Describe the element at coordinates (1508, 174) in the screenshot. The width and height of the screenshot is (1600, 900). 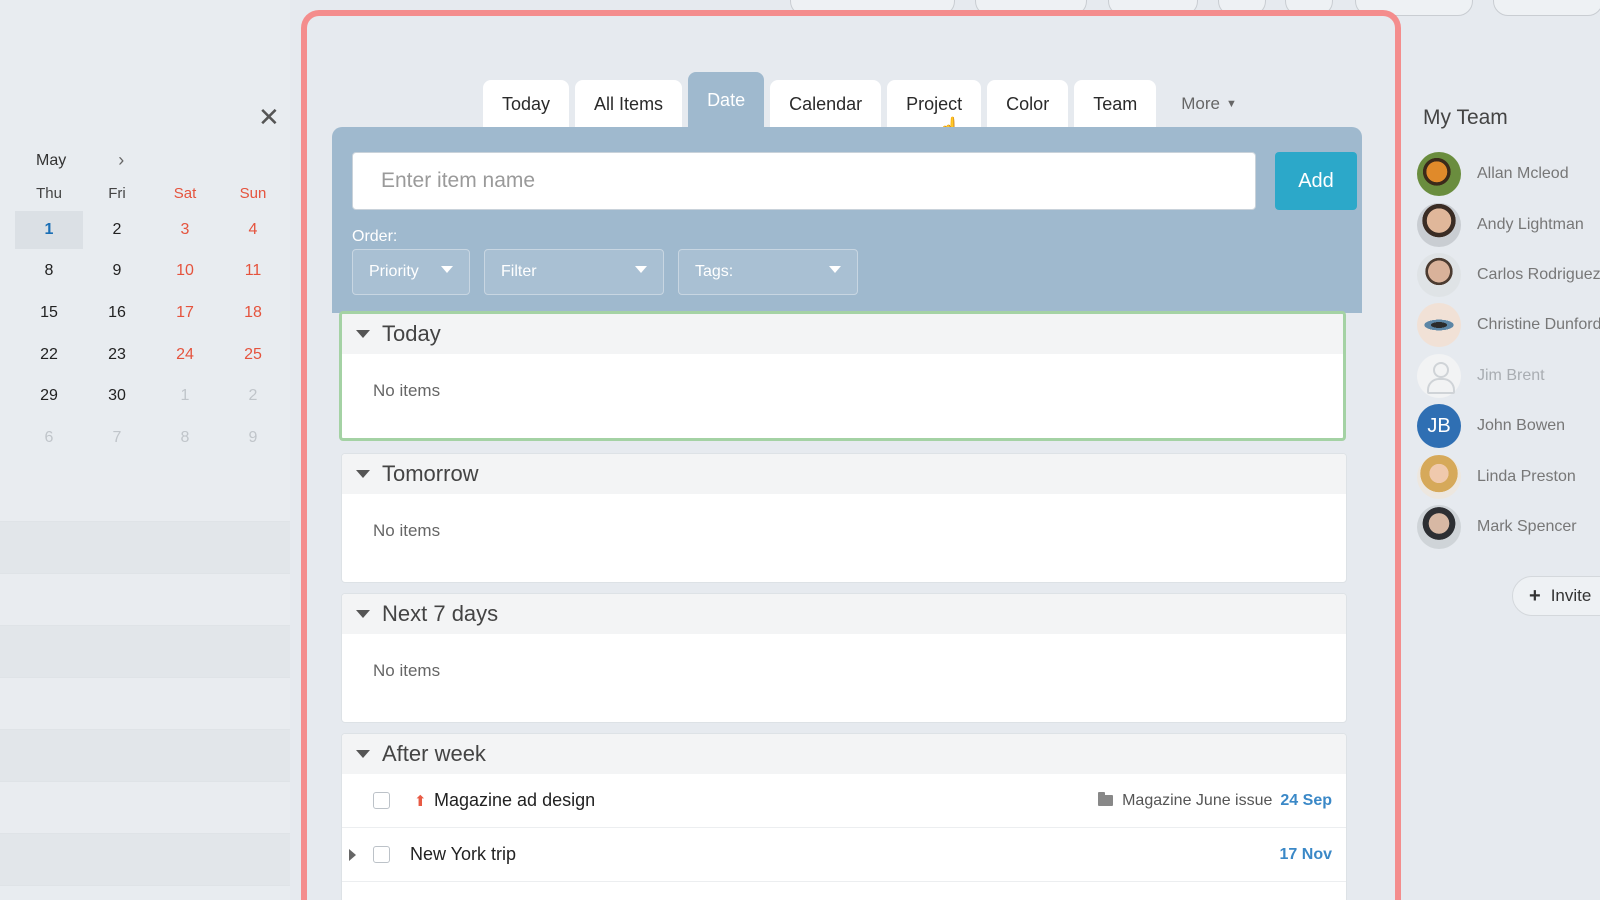
I see `team-member: Allan Mcleod` at that location.